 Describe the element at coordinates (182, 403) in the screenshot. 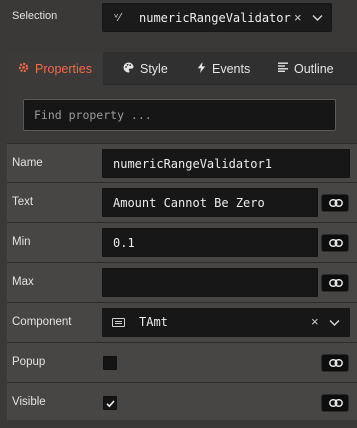

I see `property-row-visible: Visible` at that location.